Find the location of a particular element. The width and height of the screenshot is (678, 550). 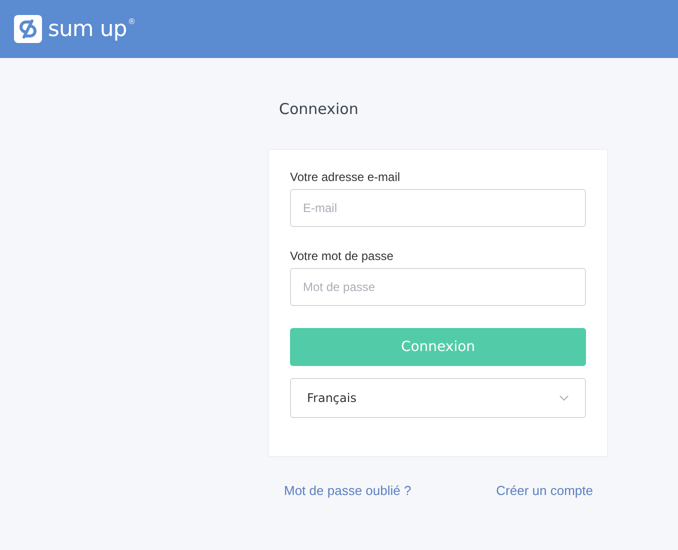

login-button: Connexion is located at coordinates (438, 347).